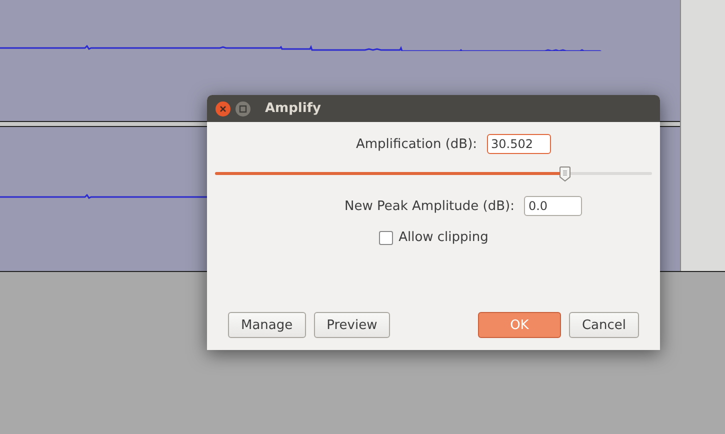 Image resolution: width=725 pixels, height=434 pixels. Describe the element at coordinates (385, 237) in the screenshot. I see `checkbox` at that location.